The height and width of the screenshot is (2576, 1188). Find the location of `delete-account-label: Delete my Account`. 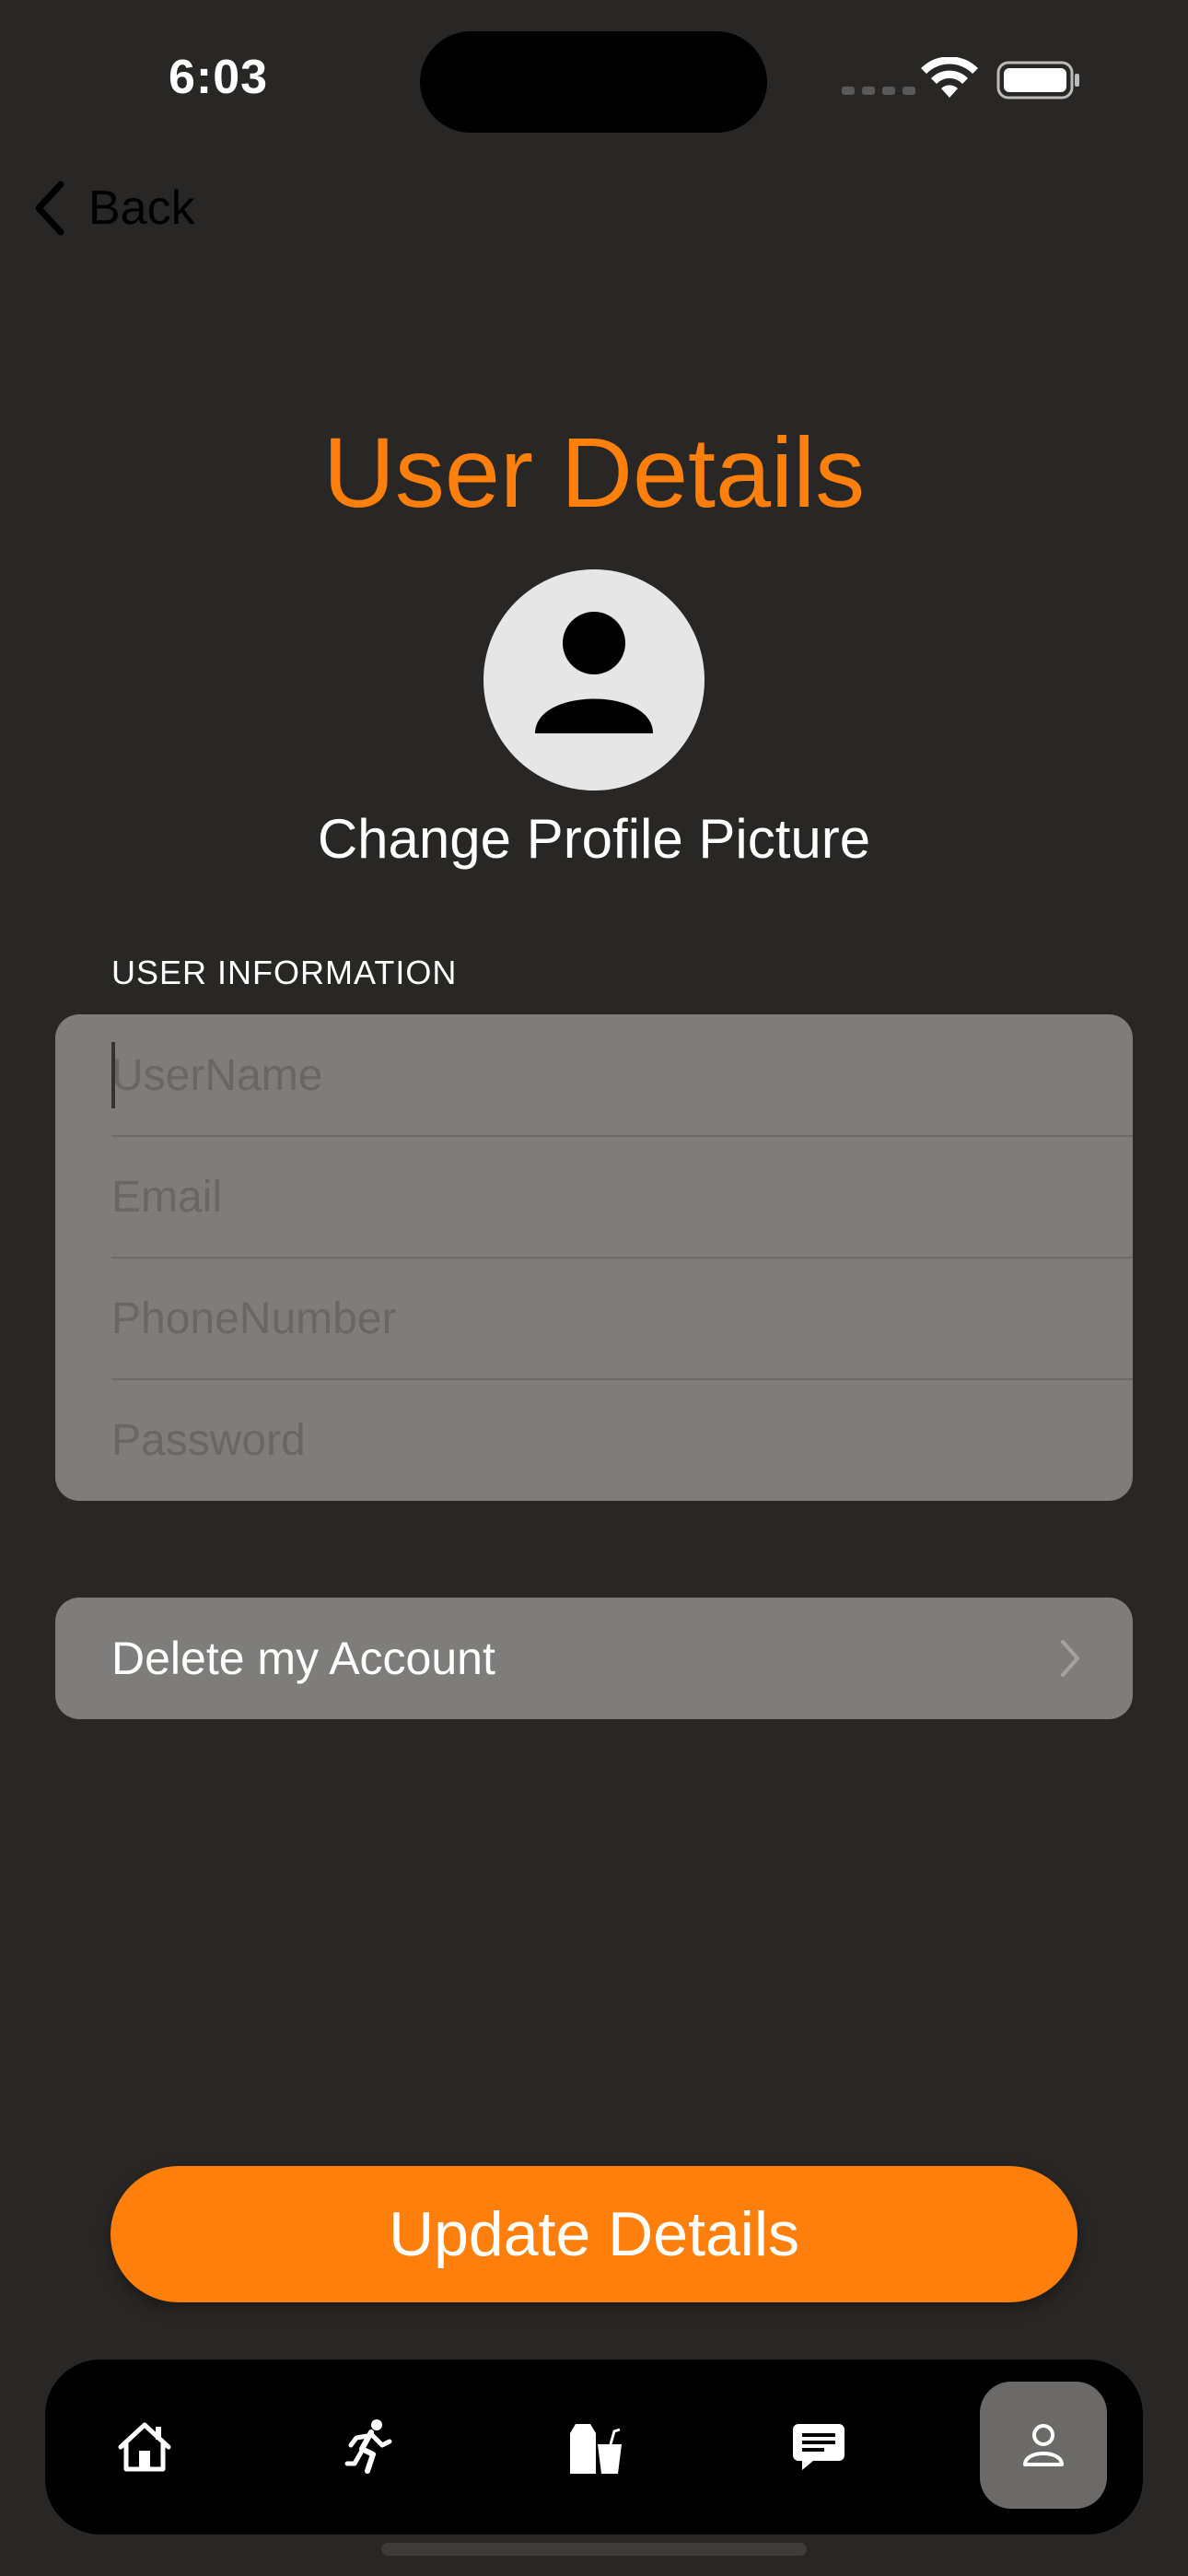

delete-account-label: Delete my Account is located at coordinates (303, 1659).